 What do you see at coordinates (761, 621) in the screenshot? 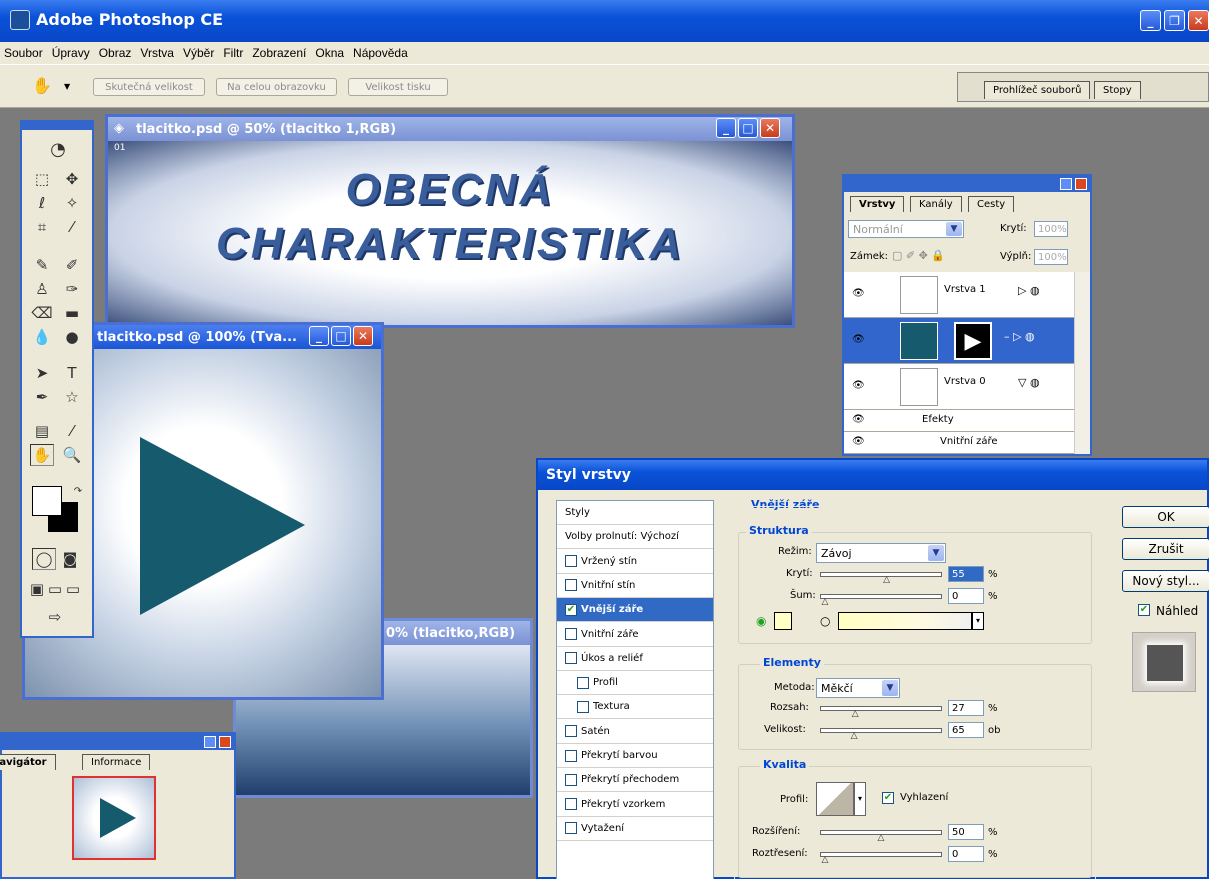
I see `color-radio: ◉` at bounding box center [761, 621].